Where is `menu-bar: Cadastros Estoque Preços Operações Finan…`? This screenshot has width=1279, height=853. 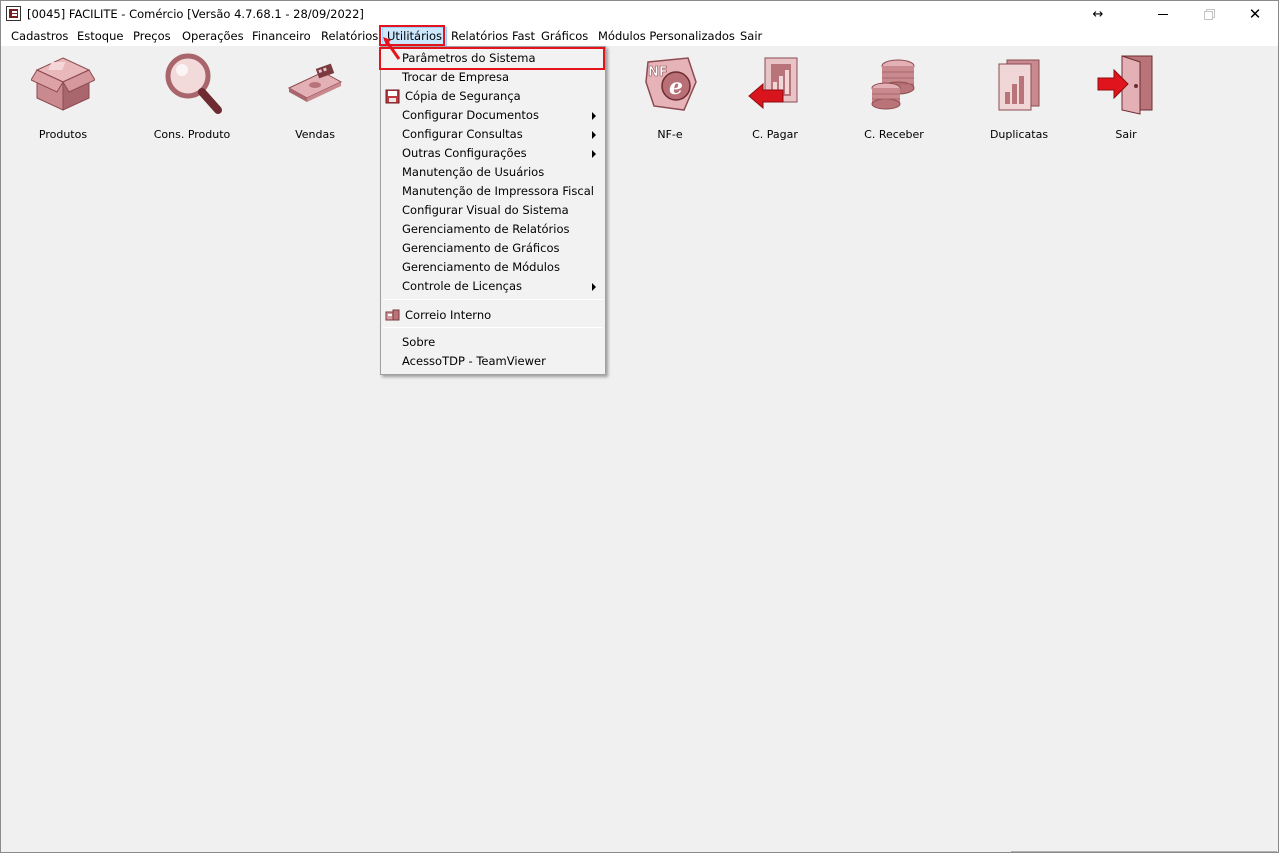 menu-bar: Cadastros Estoque Preços Operações Finan… is located at coordinates (639, 36).